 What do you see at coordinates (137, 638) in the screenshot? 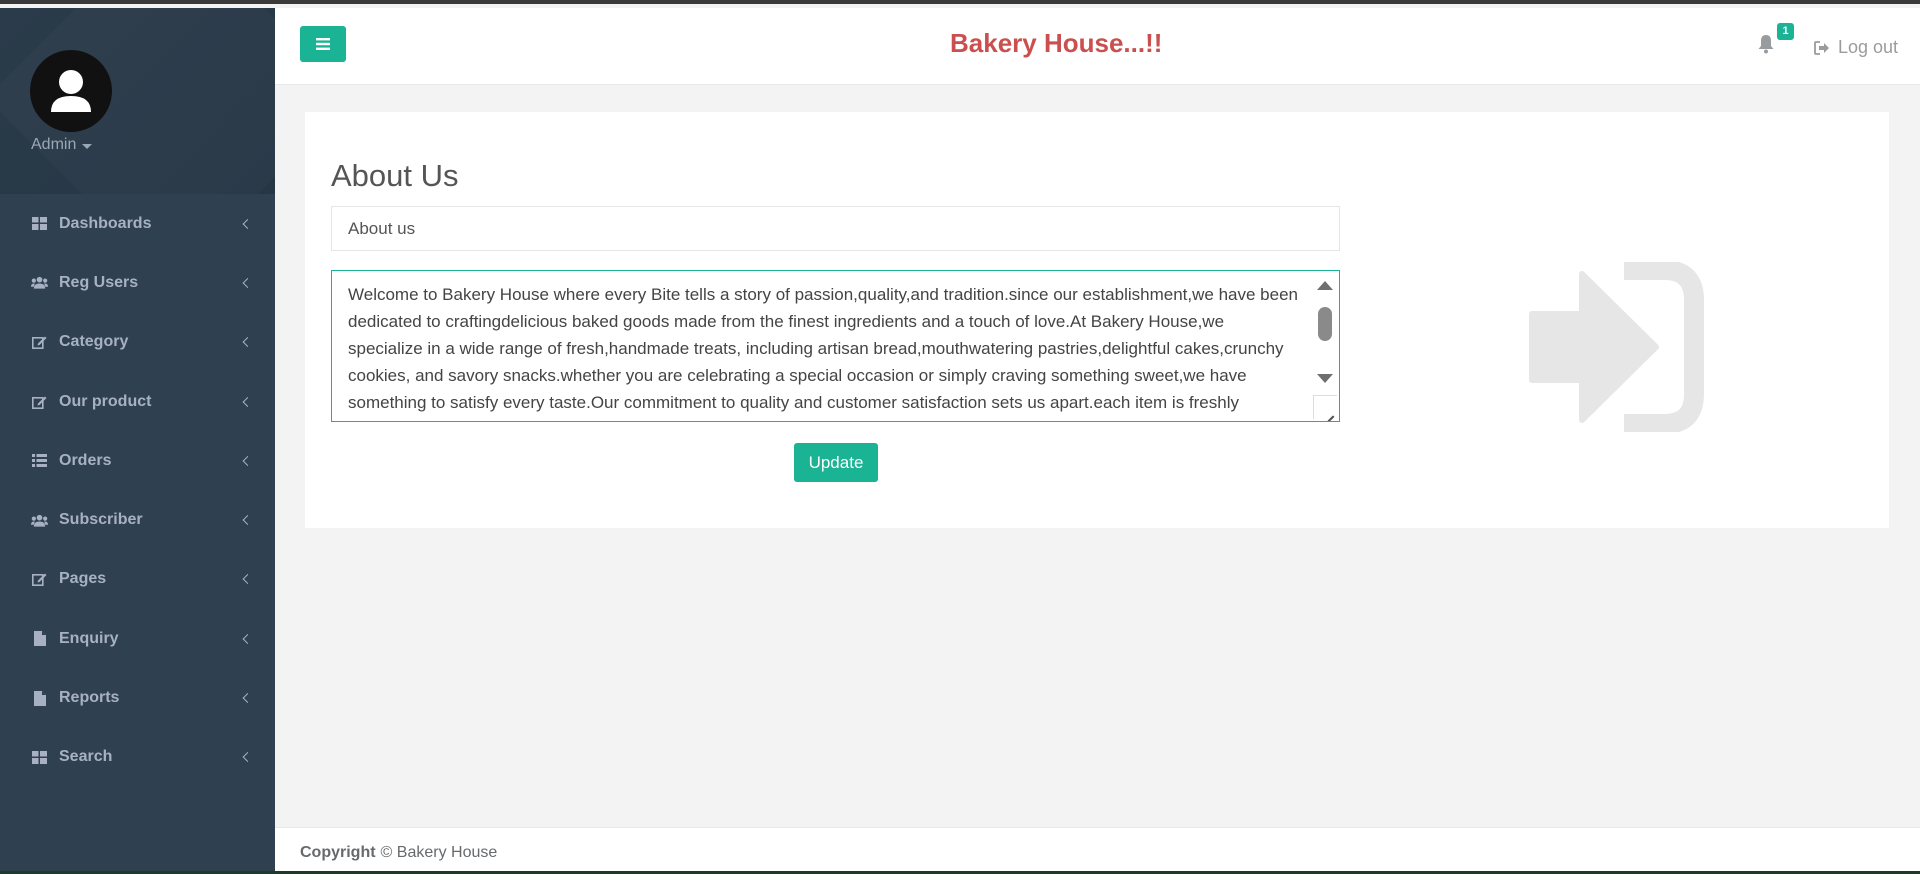
I see `sidebar-item-enquiry: Enquiry` at bounding box center [137, 638].